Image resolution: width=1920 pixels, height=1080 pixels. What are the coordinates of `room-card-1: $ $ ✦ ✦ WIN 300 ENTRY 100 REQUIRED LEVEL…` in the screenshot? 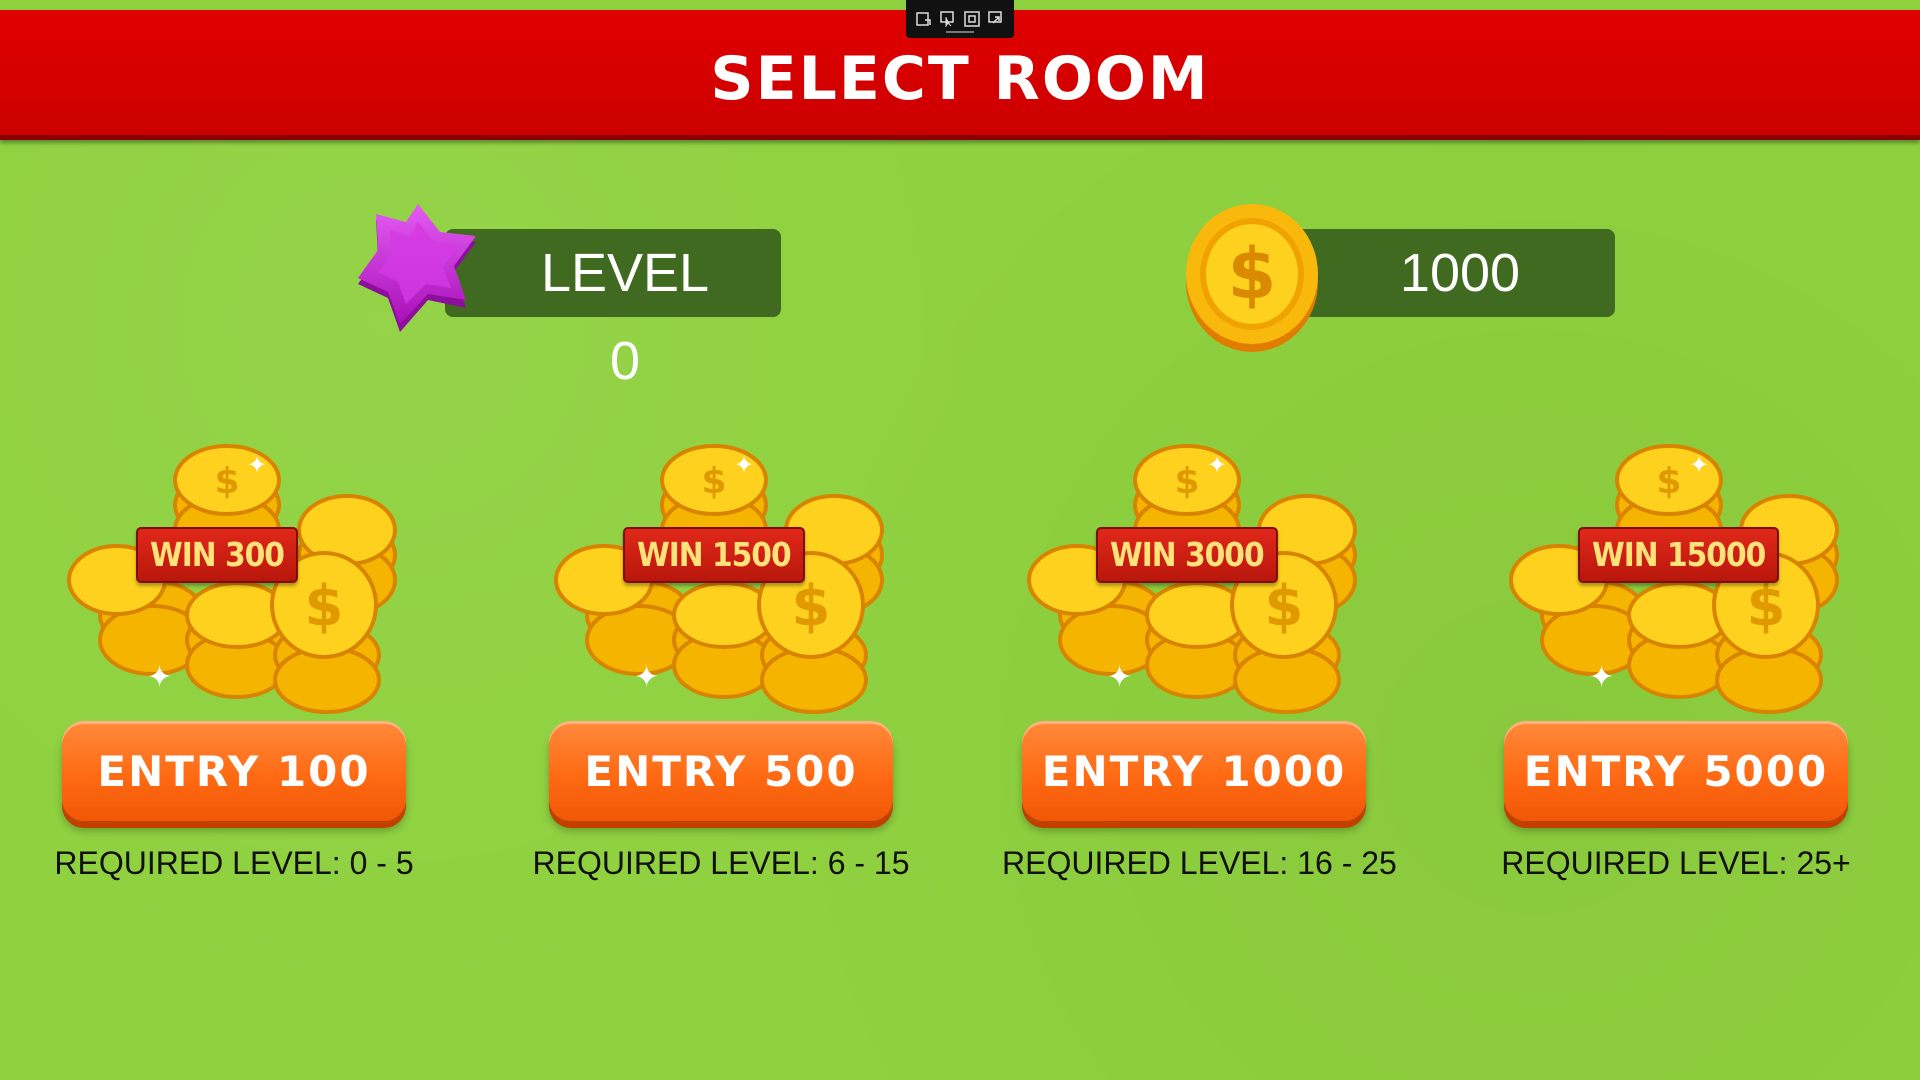 It's located at (238, 665).